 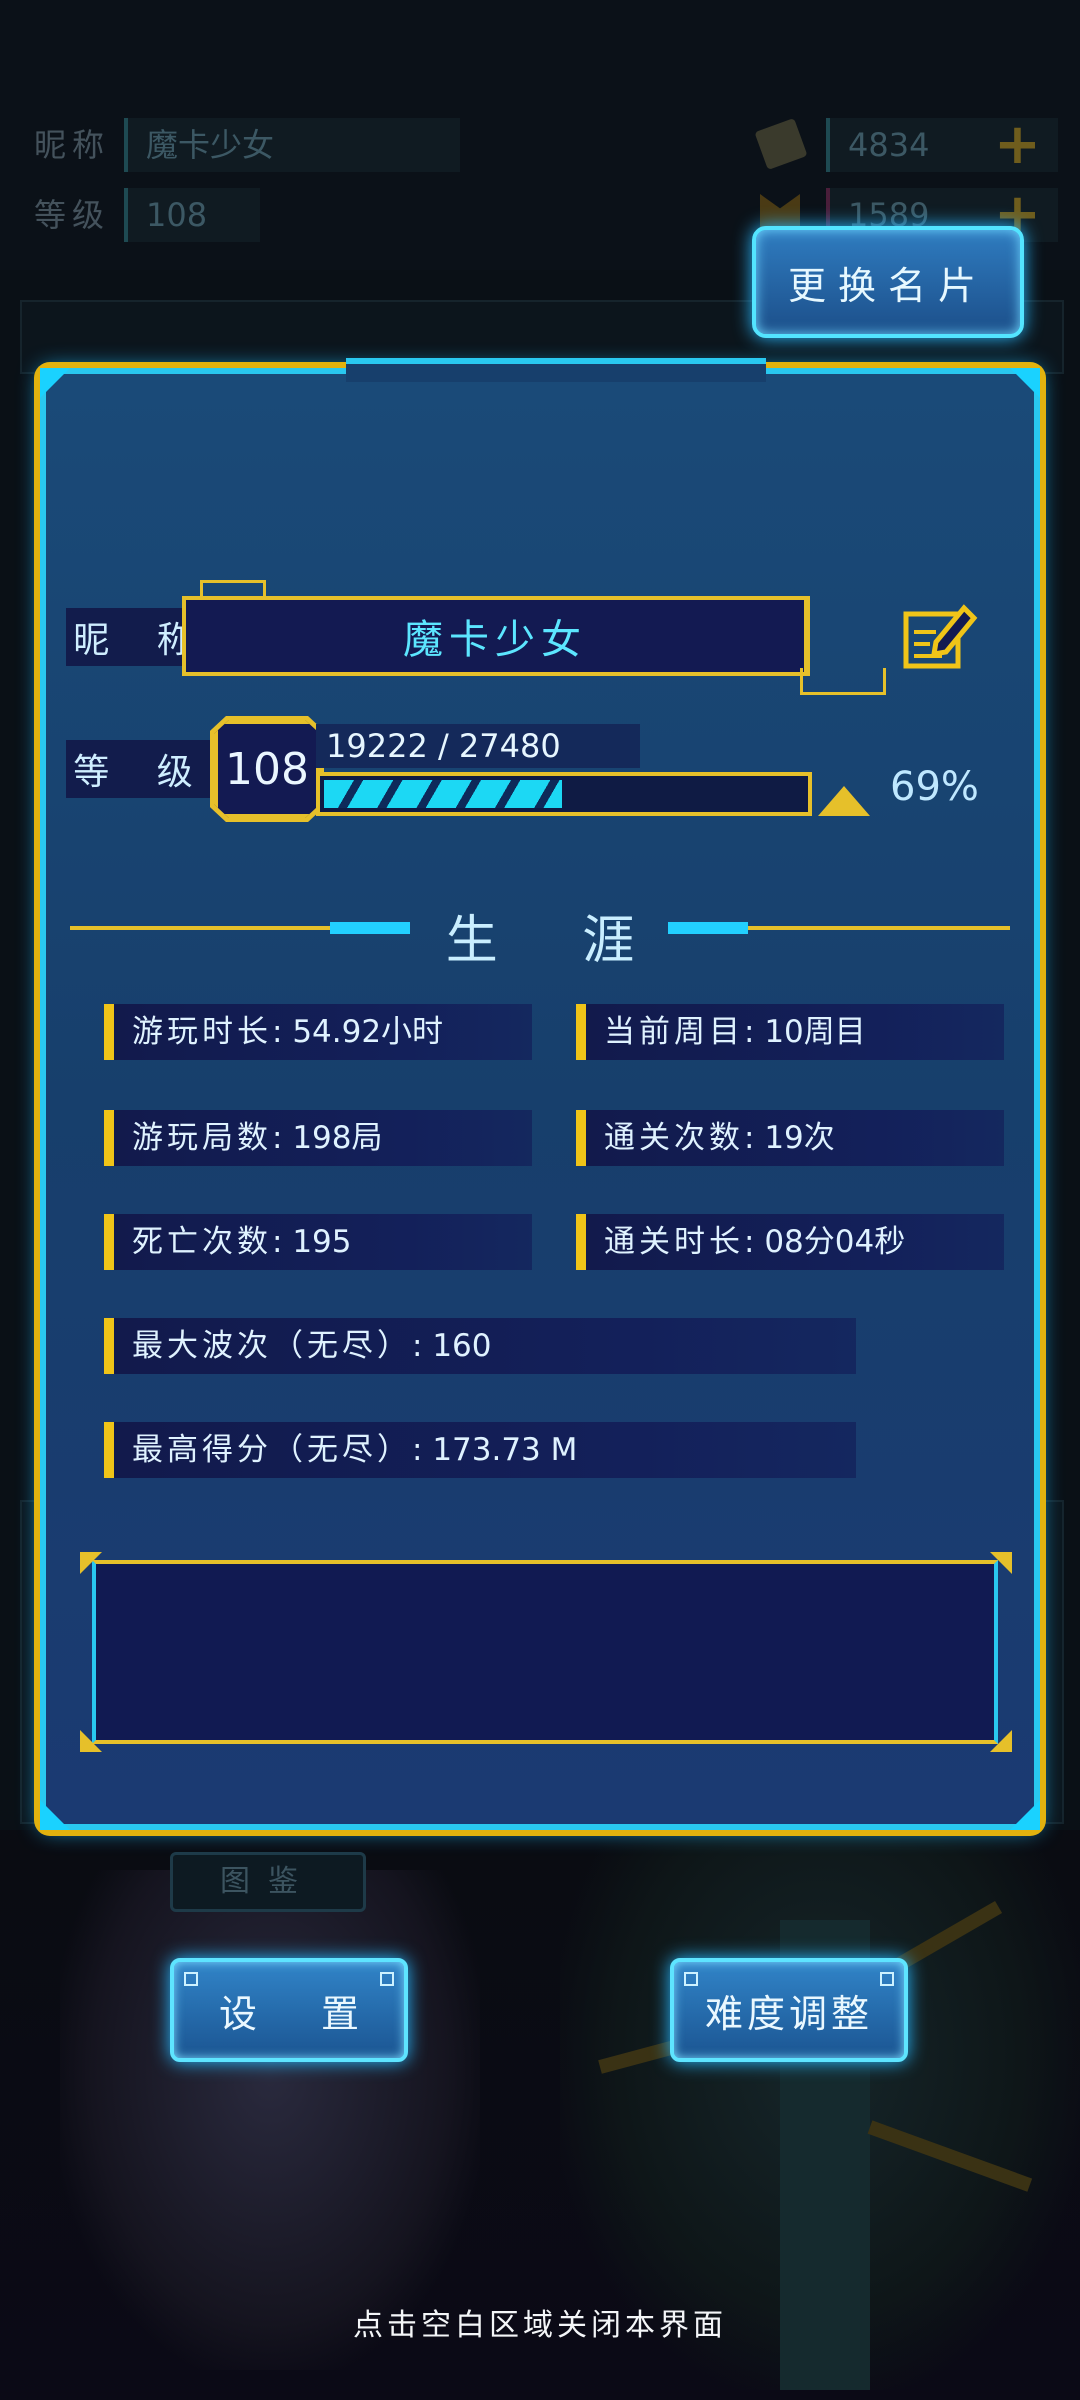 What do you see at coordinates (272, 1450) in the screenshot?
I see `stat-label: 最高得分（无尽）` at bounding box center [272, 1450].